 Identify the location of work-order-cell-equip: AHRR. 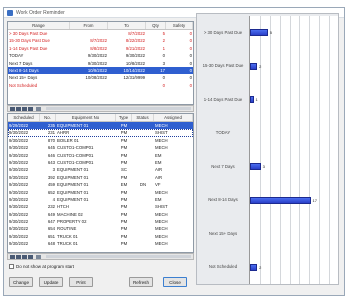
(63, 133).